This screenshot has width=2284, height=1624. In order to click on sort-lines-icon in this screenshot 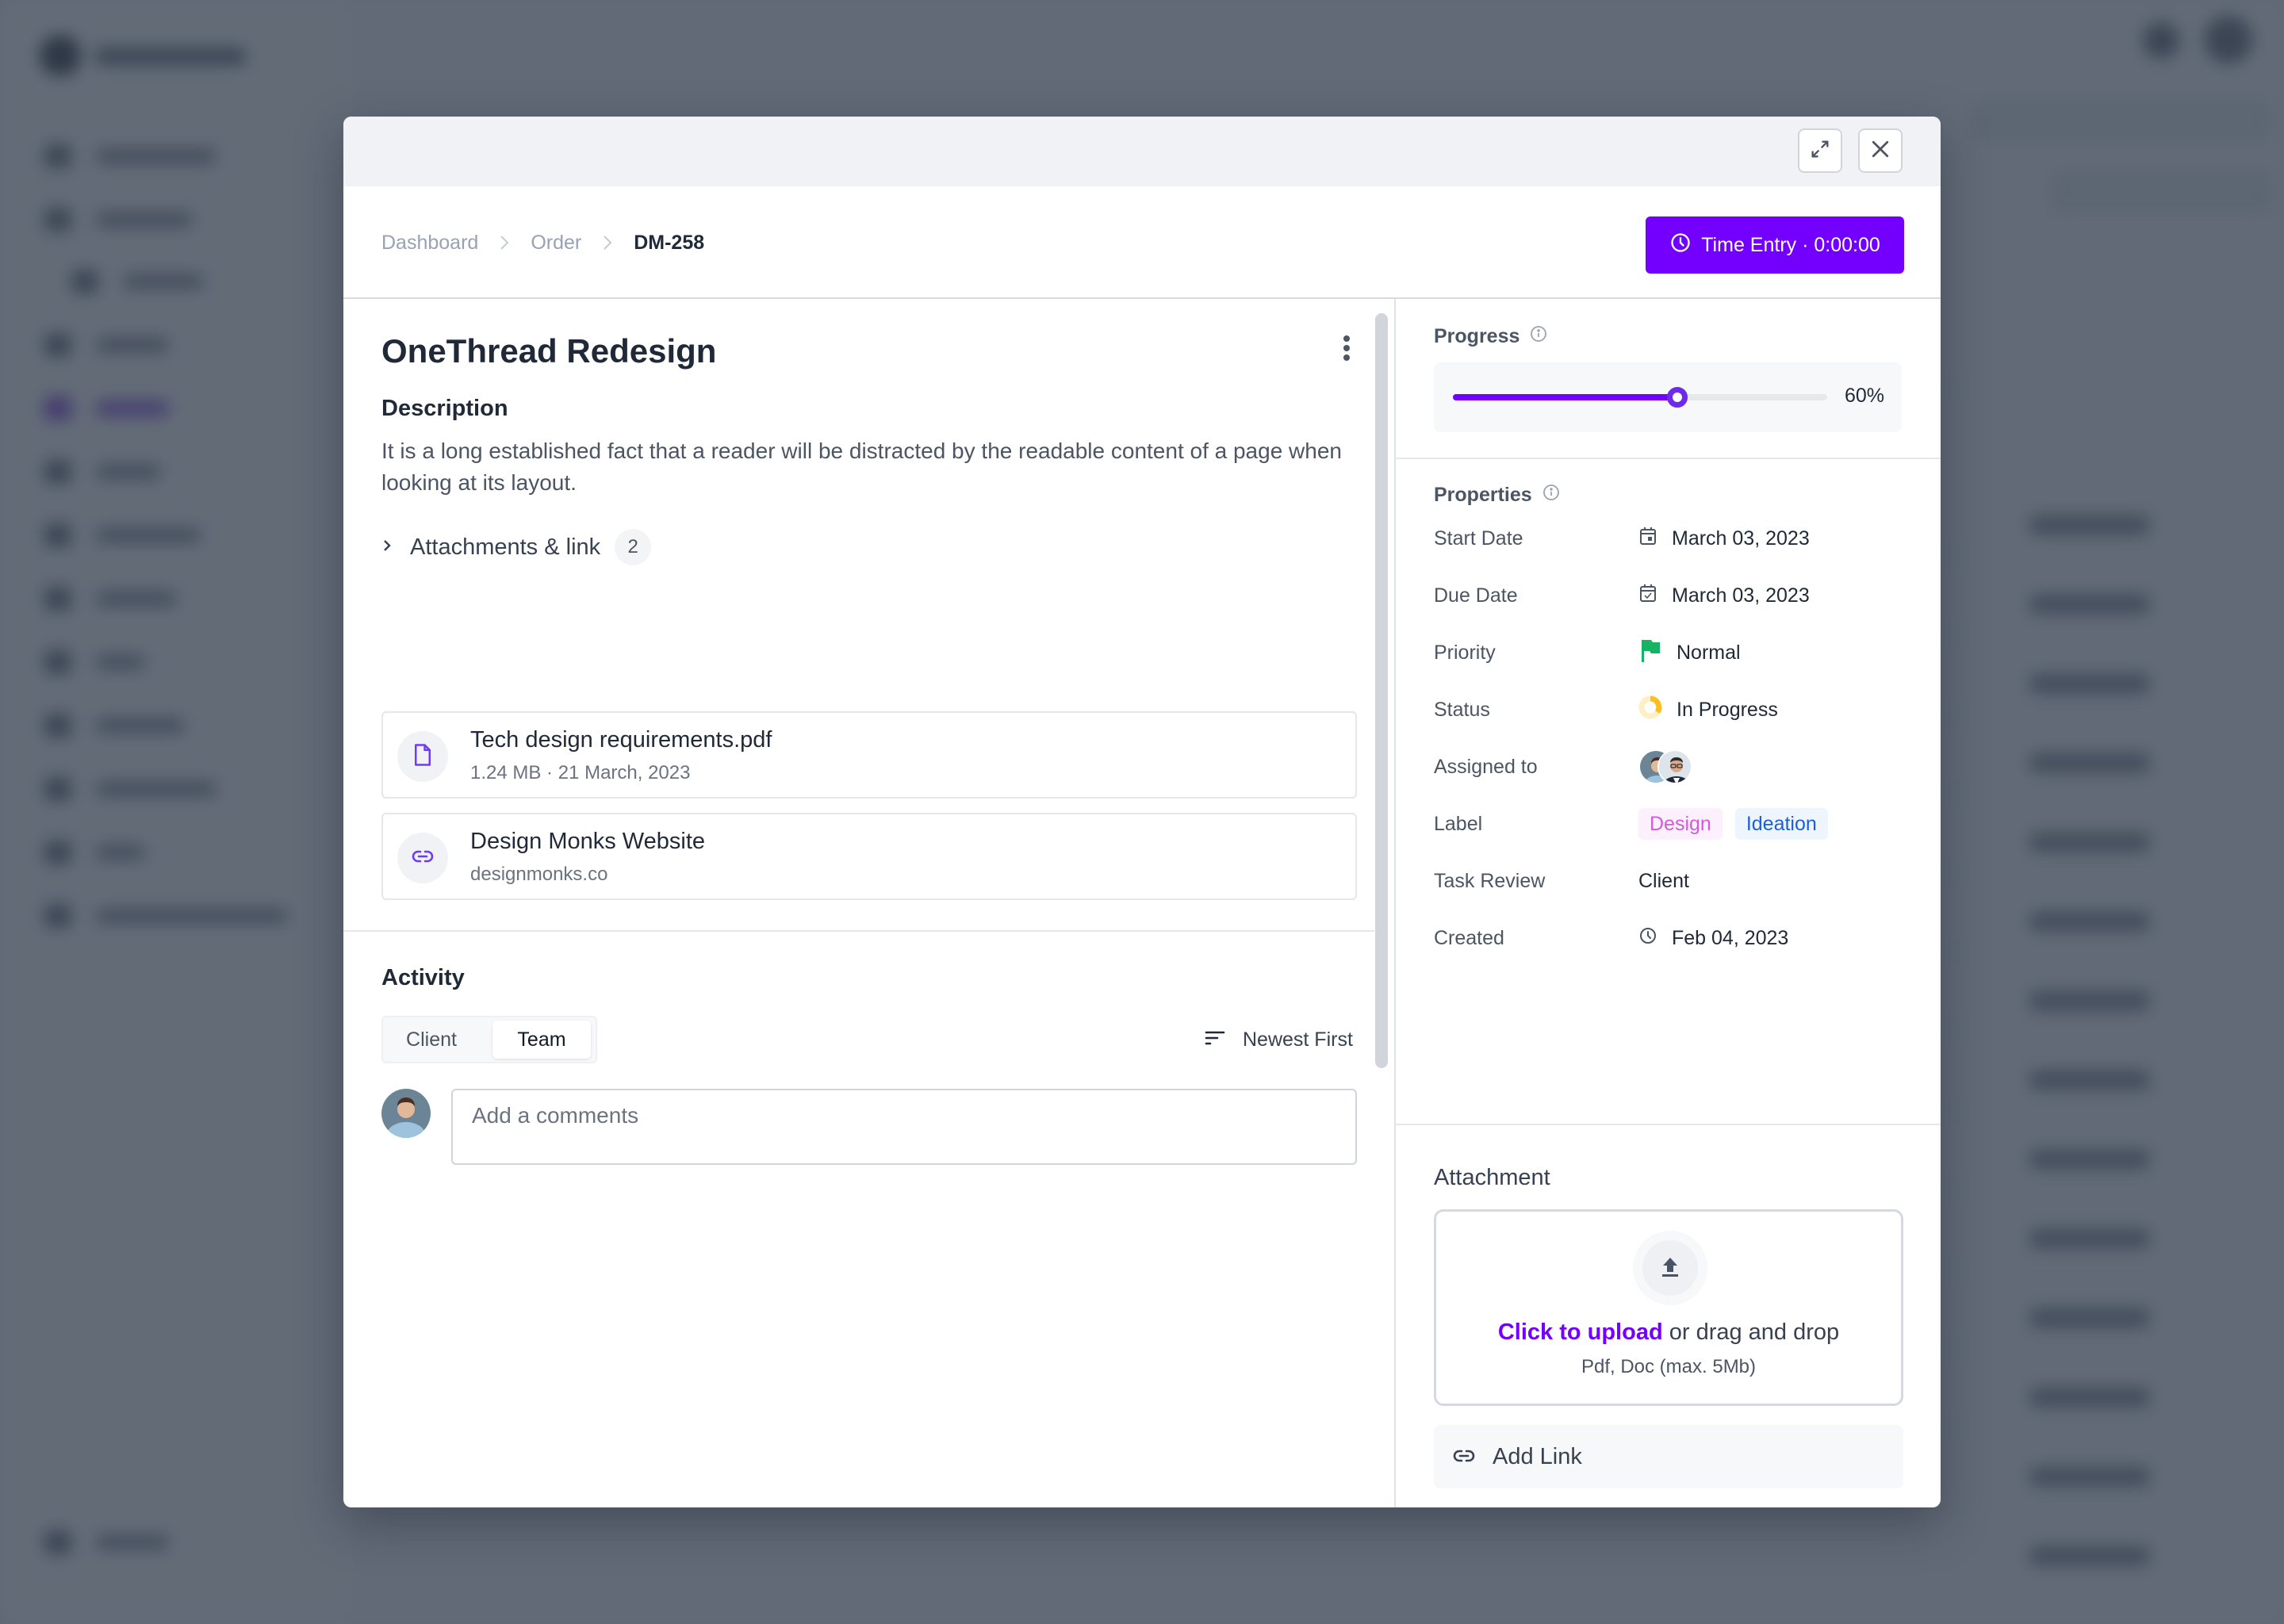, I will do `click(1215, 1039)`.